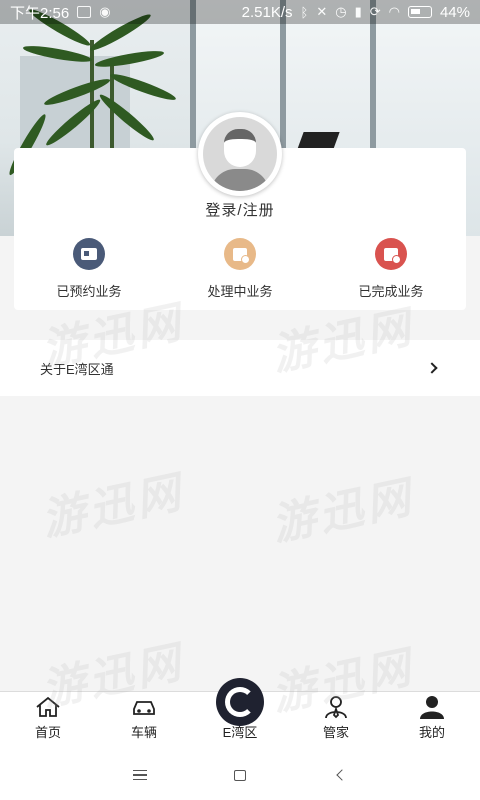 The height and width of the screenshot is (800, 480). I want to click on menu-icon, so click(140, 775).